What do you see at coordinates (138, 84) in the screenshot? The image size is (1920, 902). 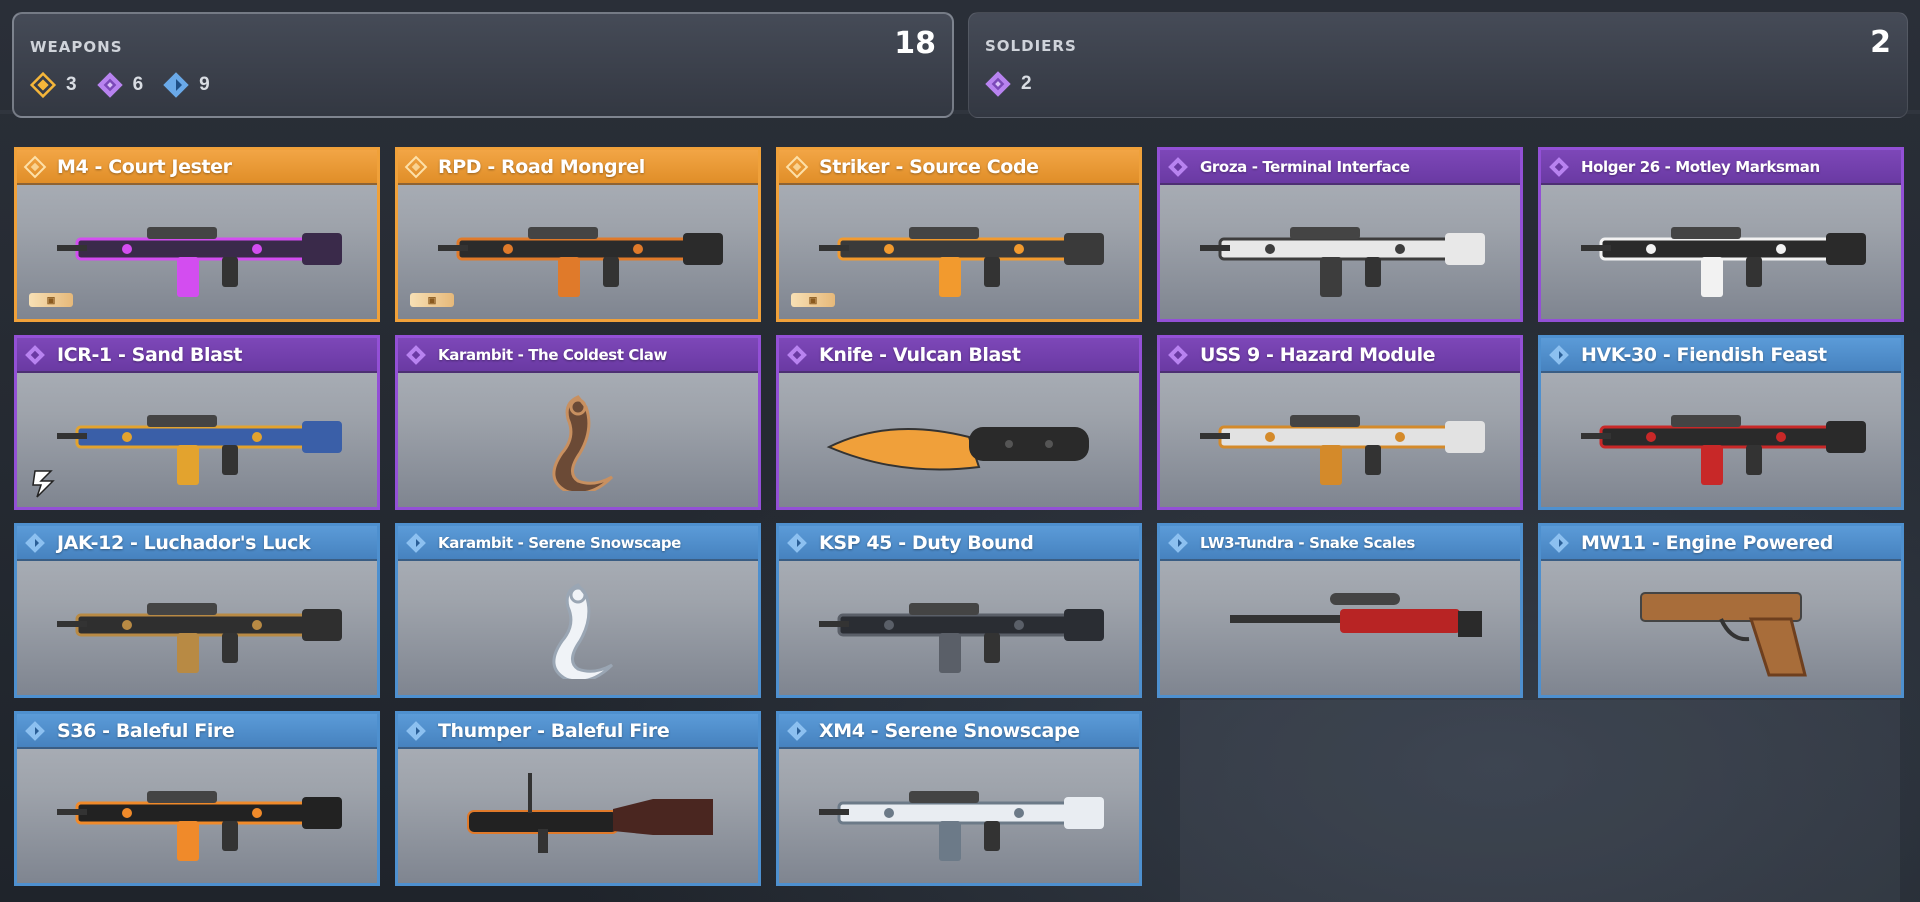 I see `epic-count-value: 6` at bounding box center [138, 84].